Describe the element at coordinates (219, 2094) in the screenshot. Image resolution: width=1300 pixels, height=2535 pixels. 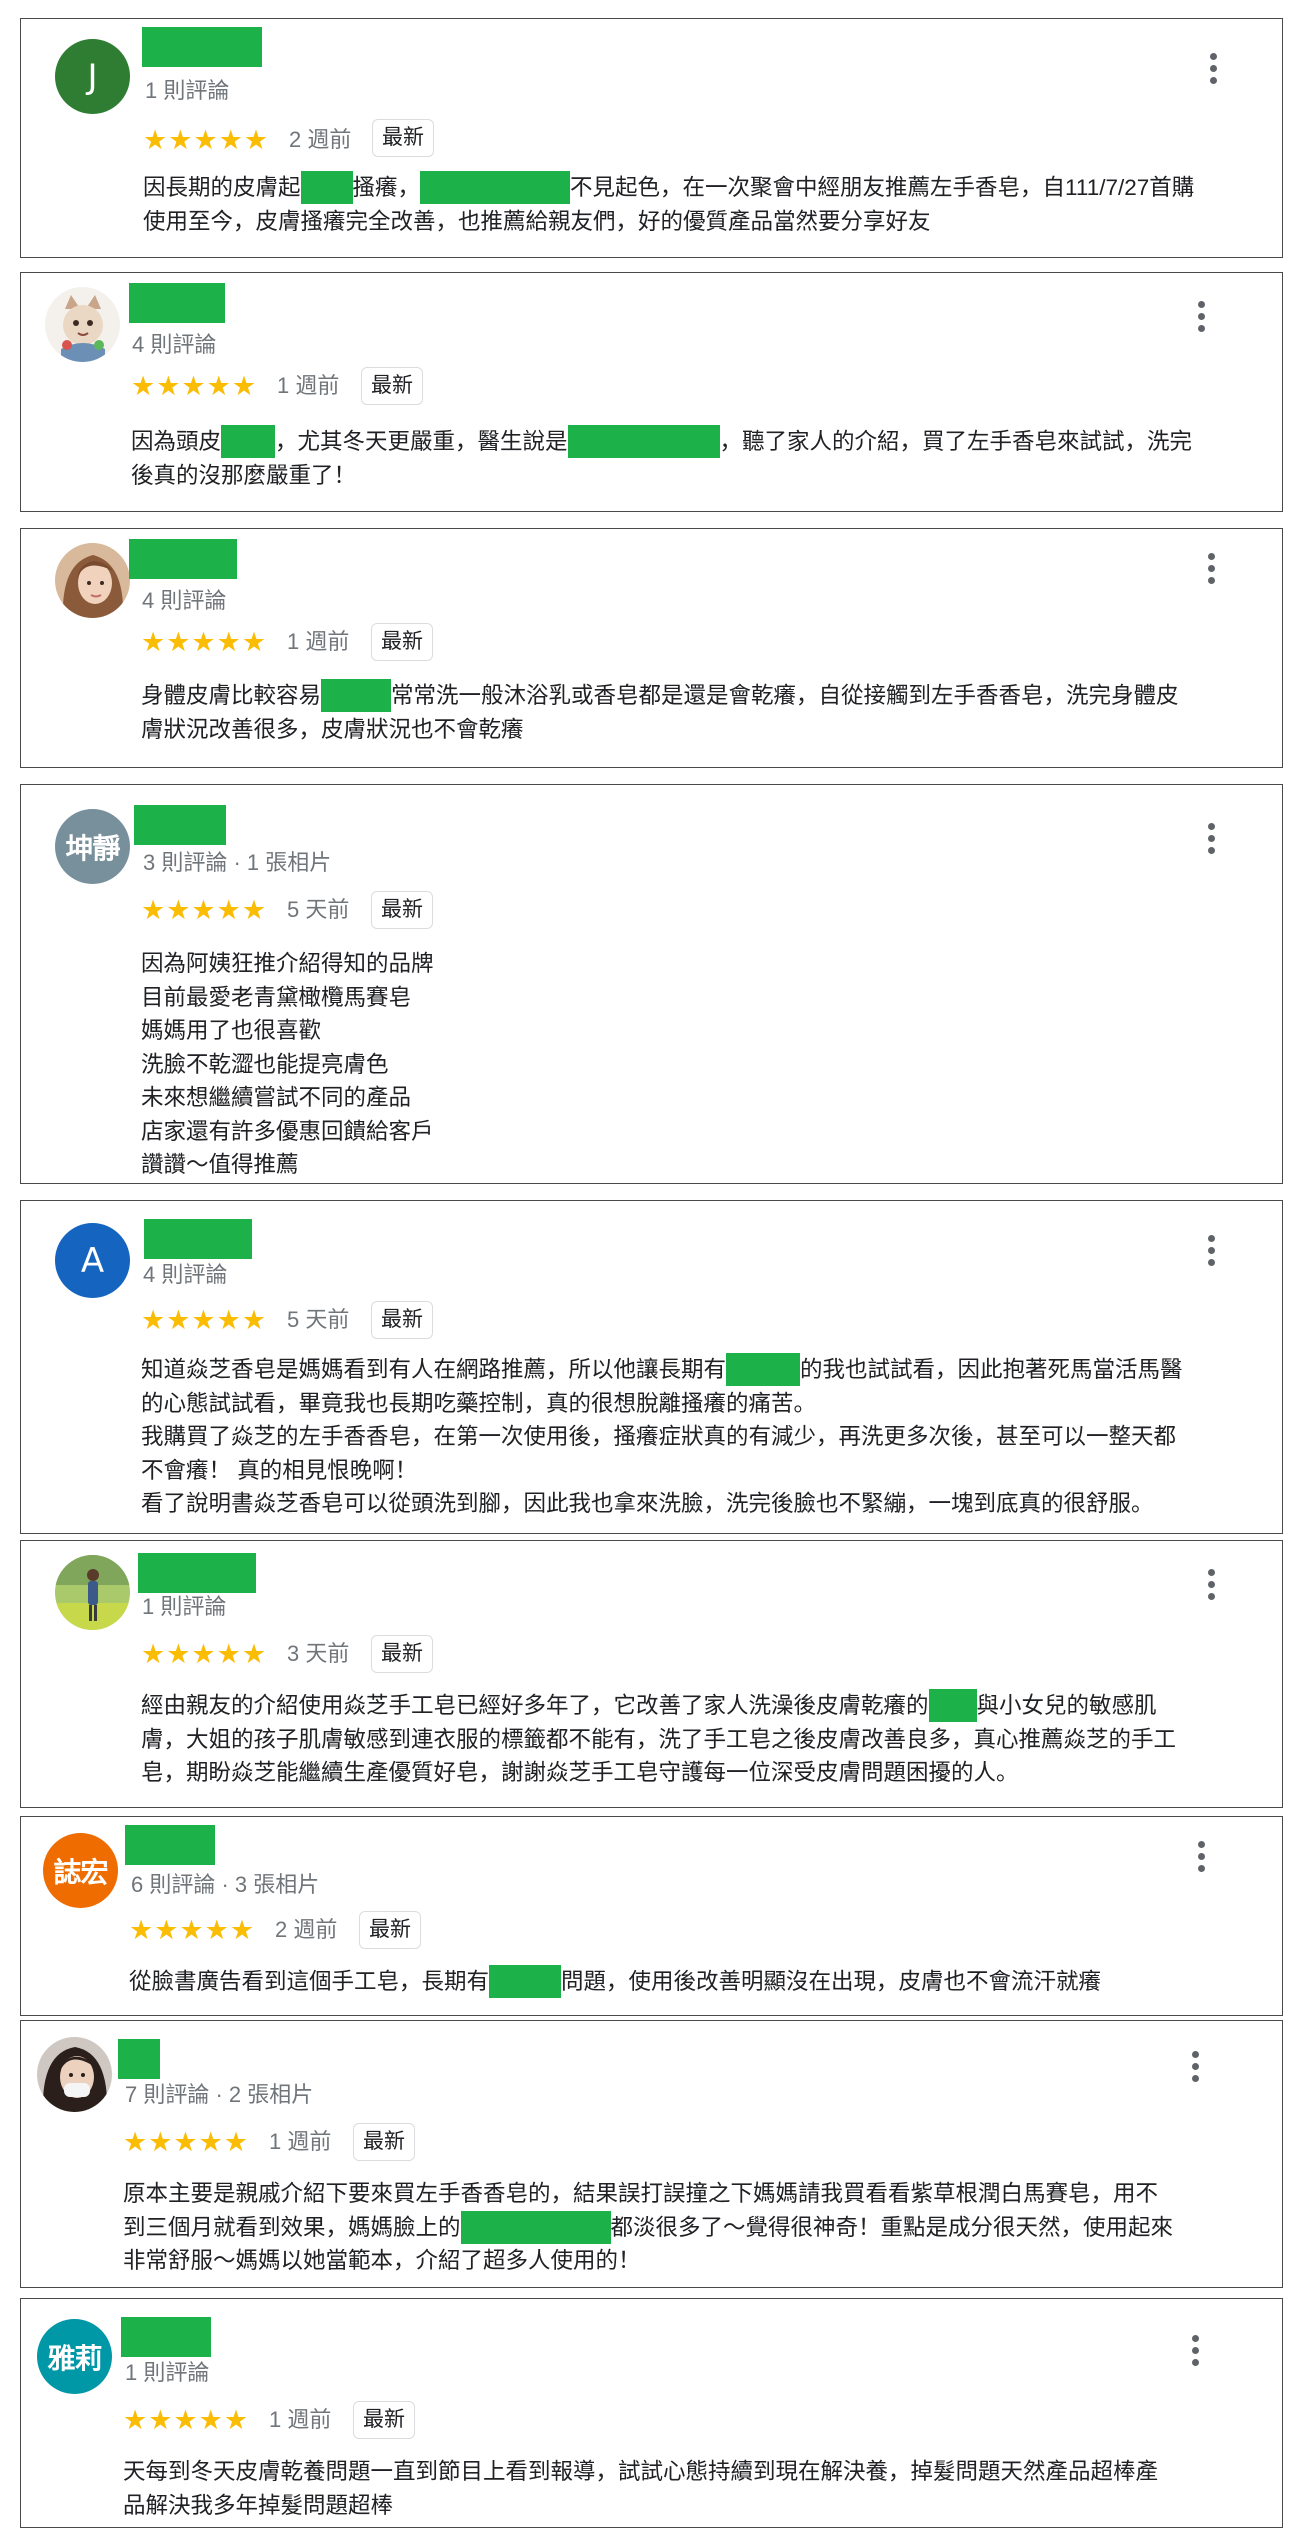
I see `review-count: 7 則評論 · 2 張相片` at that location.